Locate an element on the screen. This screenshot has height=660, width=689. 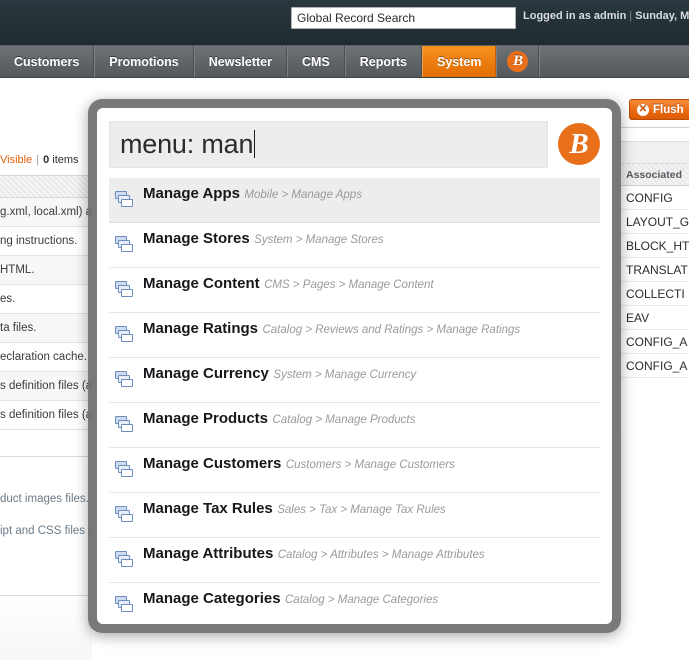
command-search-value: menu: man is located at coordinates (187, 143).